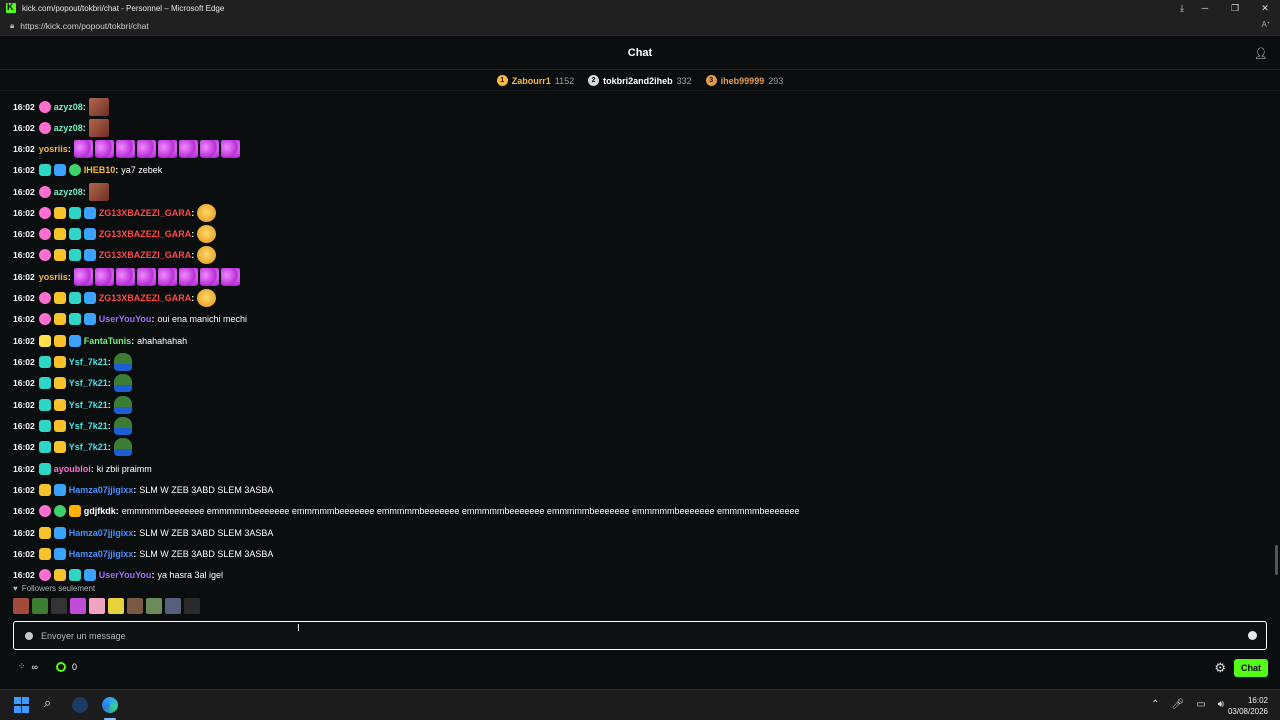 The height and width of the screenshot is (720, 1280). I want to click on message-username: ayoubloi, so click(72, 469).